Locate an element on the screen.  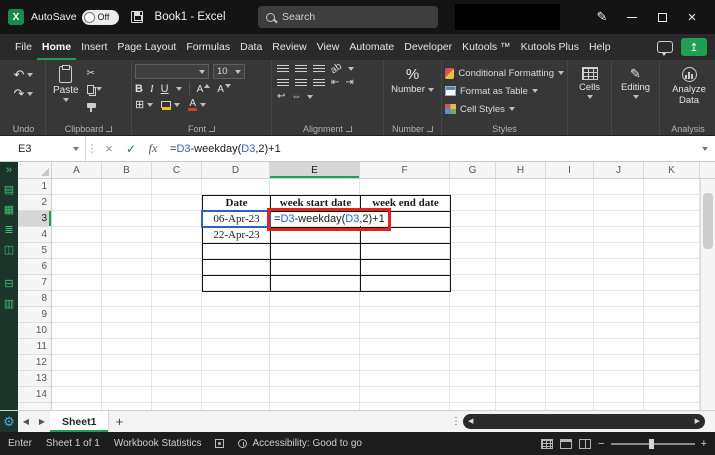
zoom-slider-knob is located at coordinates (651, 443).